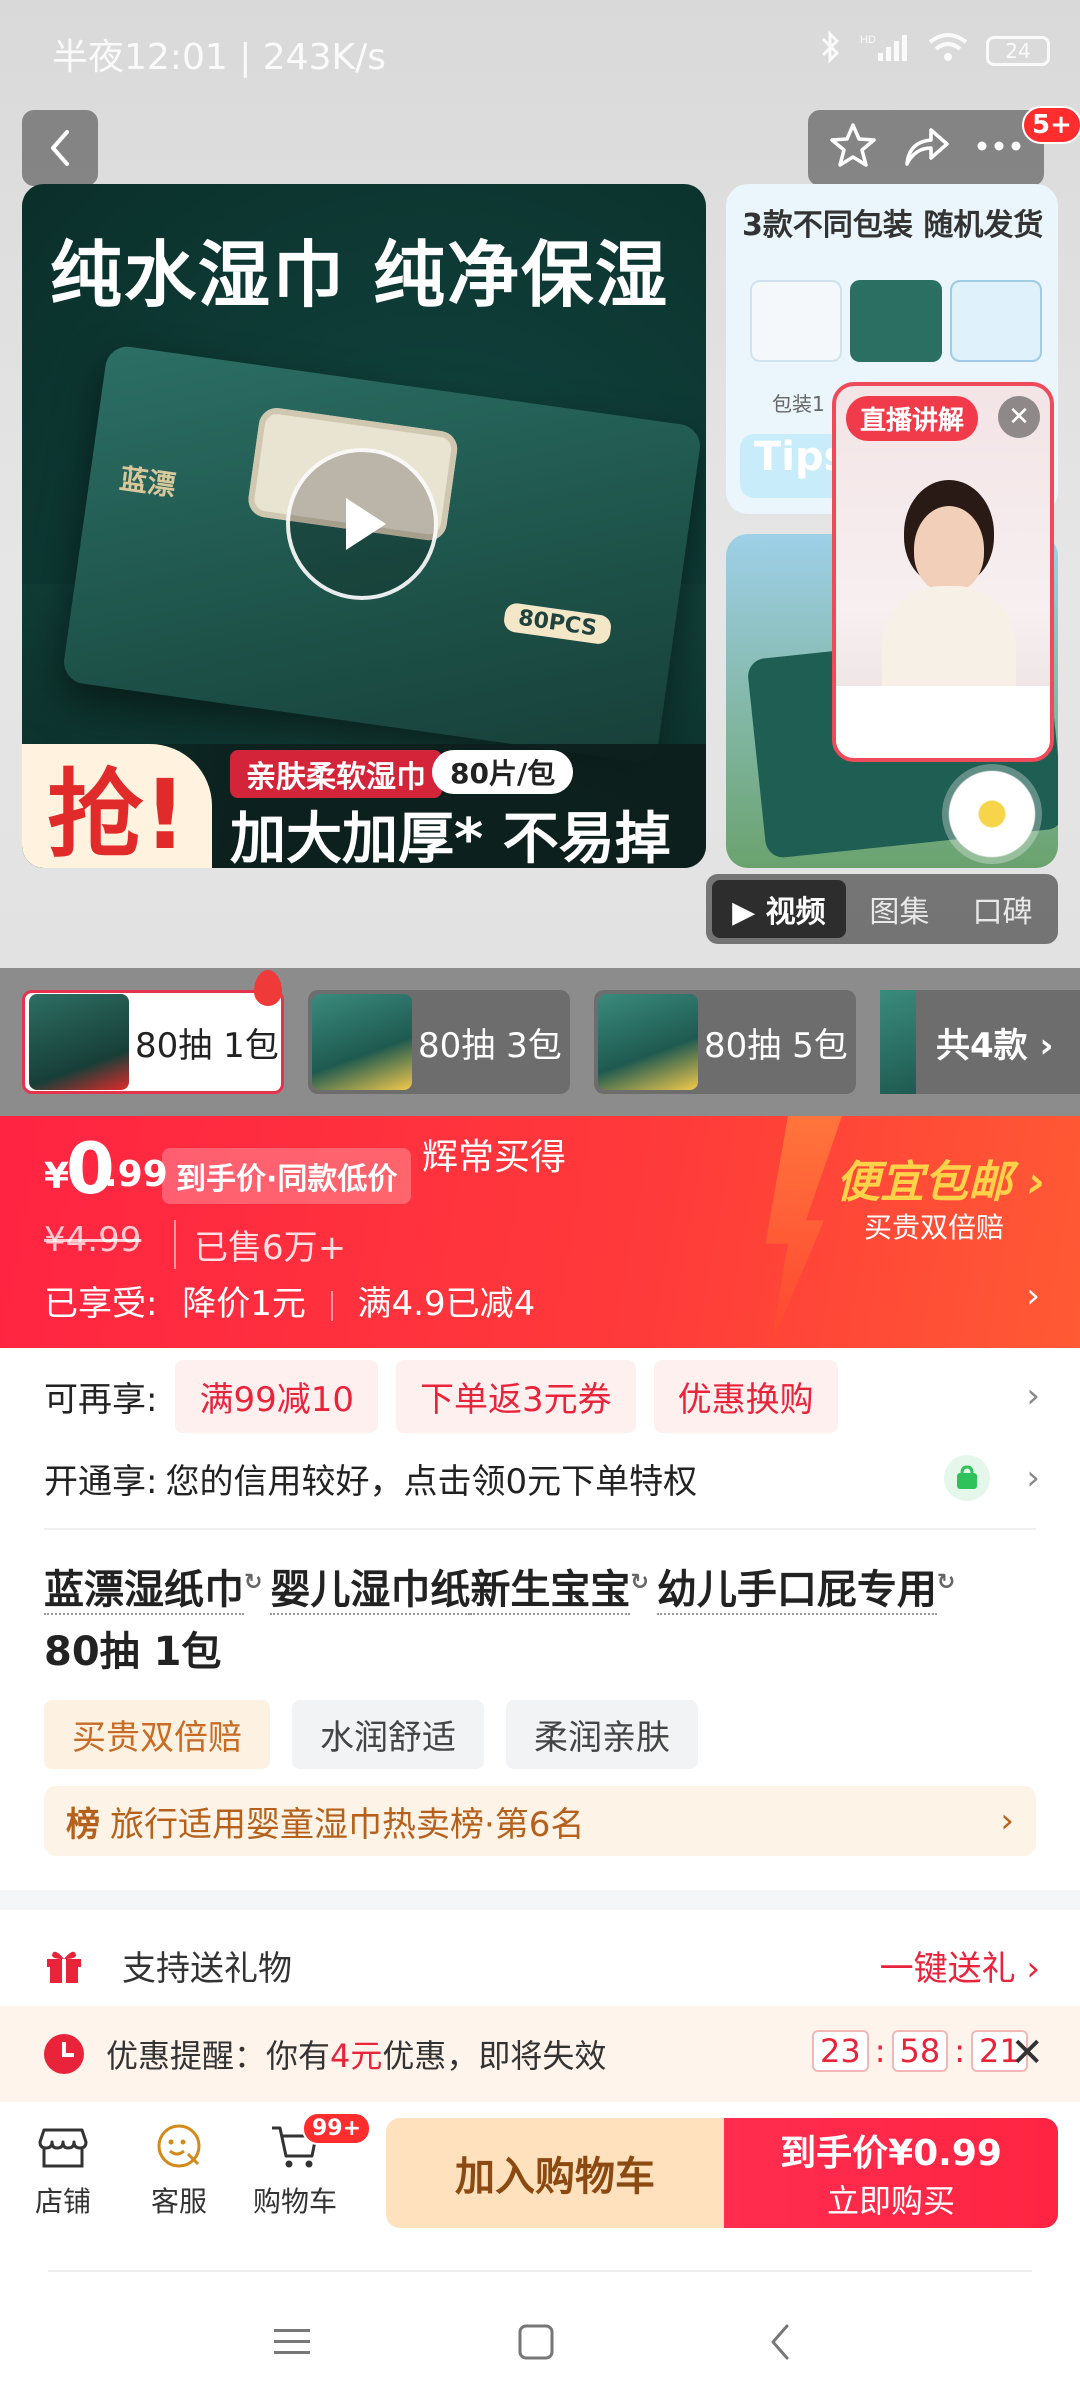  What do you see at coordinates (63, 2170) in the screenshot?
I see `shop-button: 店铺` at bounding box center [63, 2170].